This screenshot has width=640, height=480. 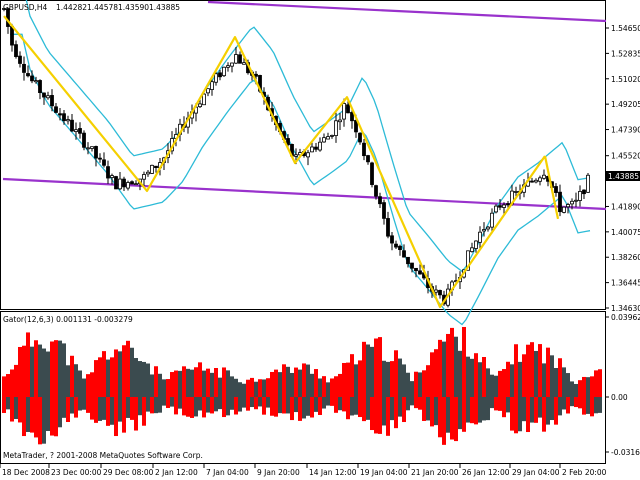 I want to click on price-tick-label: 1.38260, so click(x=625, y=257).